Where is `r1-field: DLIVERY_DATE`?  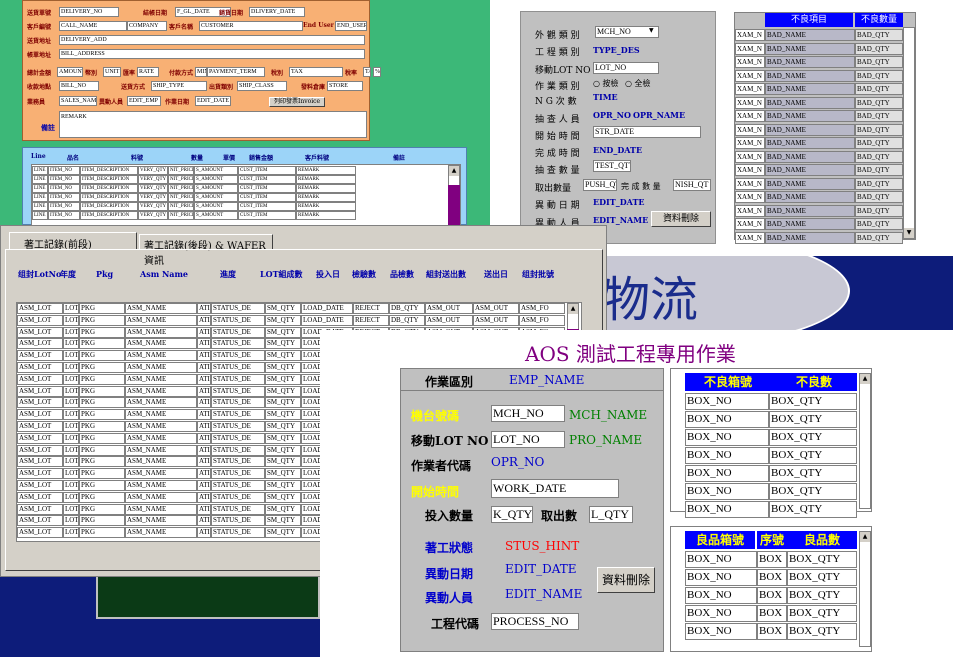
r1-field: DLIVERY_DATE is located at coordinates (277, 12).